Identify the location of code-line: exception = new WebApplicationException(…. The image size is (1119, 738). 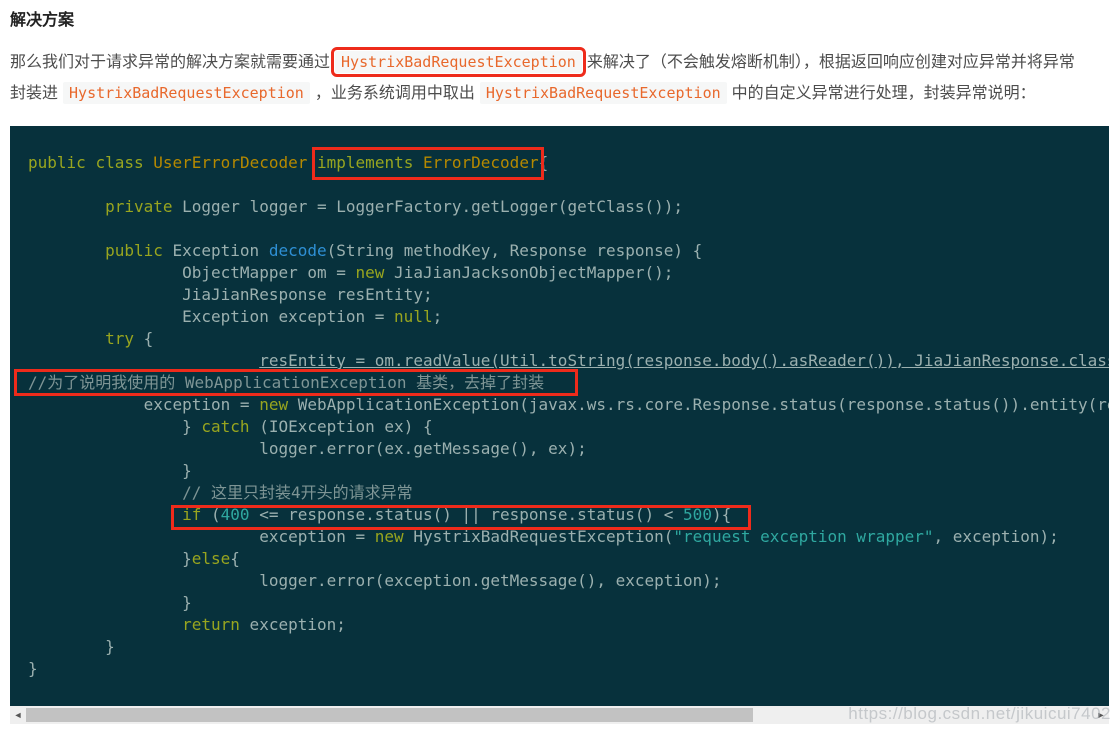
(568, 404).